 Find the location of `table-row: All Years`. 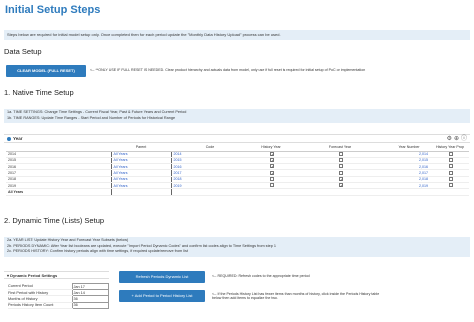

table-row: All Years is located at coordinates (237, 192).